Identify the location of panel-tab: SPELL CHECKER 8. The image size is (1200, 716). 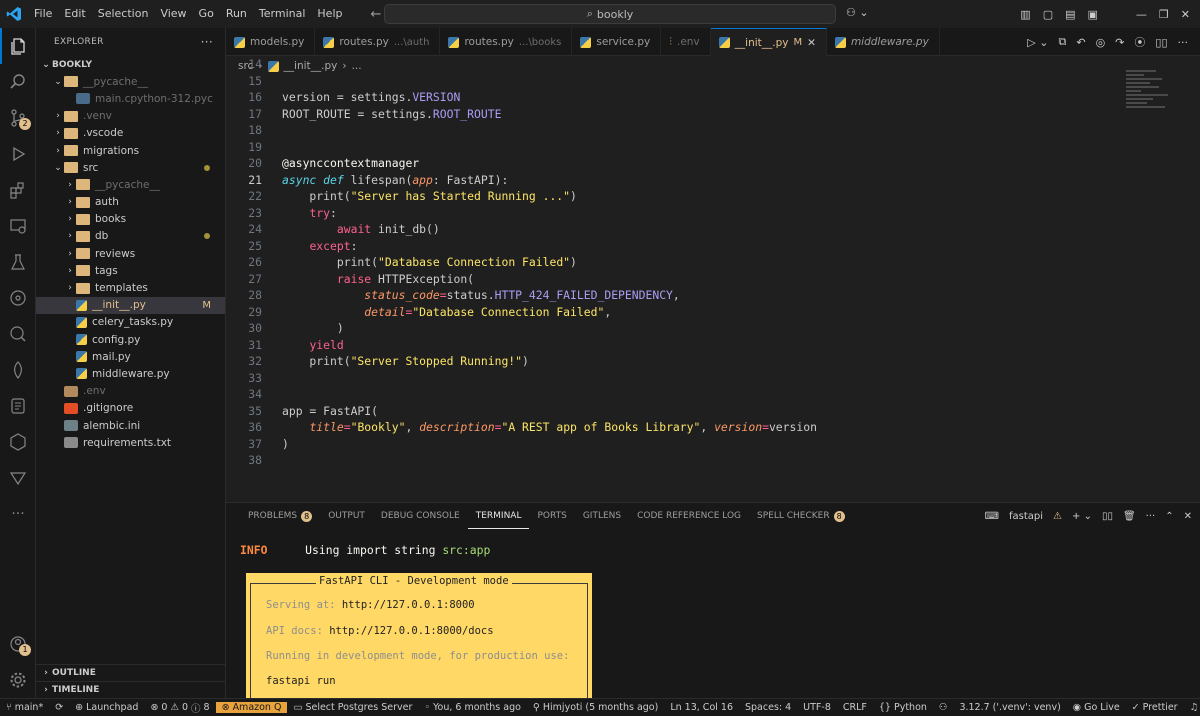
(801, 516).